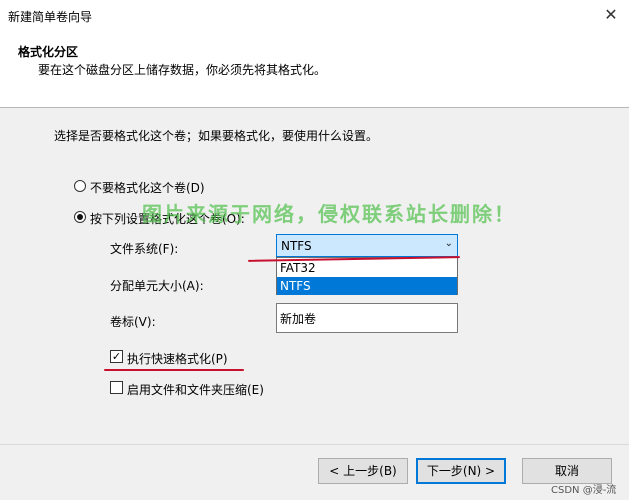 Image resolution: width=629 pixels, height=500 pixels. What do you see at coordinates (367, 318) in the screenshot?
I see `volume-label-input` at bounding box center [367, 318].